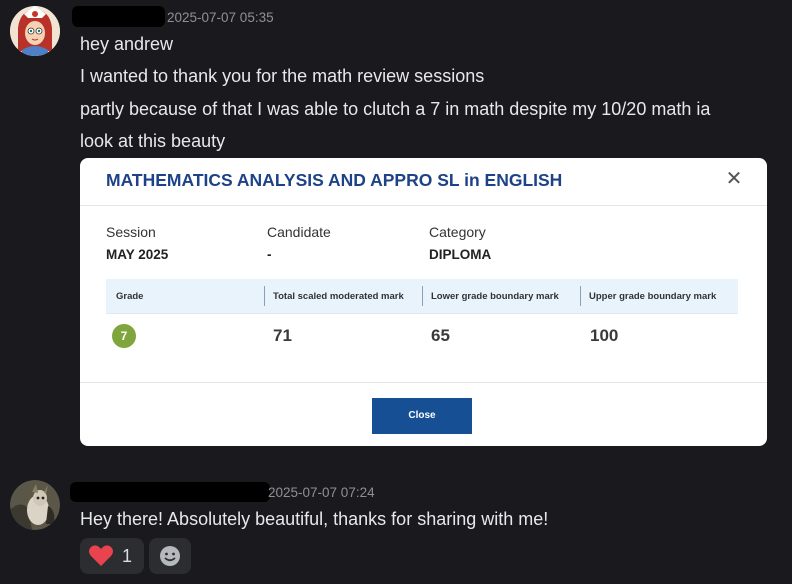 Image resolution: width=792 pixels, height=584 pixels. What do you see at coordinates (130, 296) in the screenshot?
I see `column-header: Grade` at bounding box center [130, 296].